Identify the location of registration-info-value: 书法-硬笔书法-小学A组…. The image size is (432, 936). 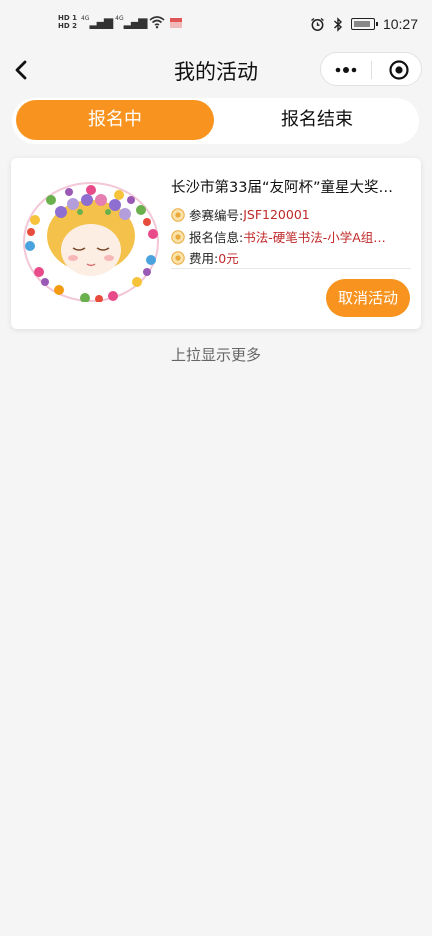
(314, 237).